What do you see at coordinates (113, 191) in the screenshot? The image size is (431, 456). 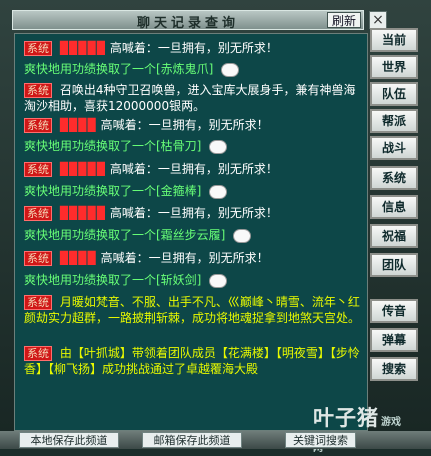 I see `message-text: 爽快地用功绩换取了一个[金箍棒]` at bounding box center [113, 191].